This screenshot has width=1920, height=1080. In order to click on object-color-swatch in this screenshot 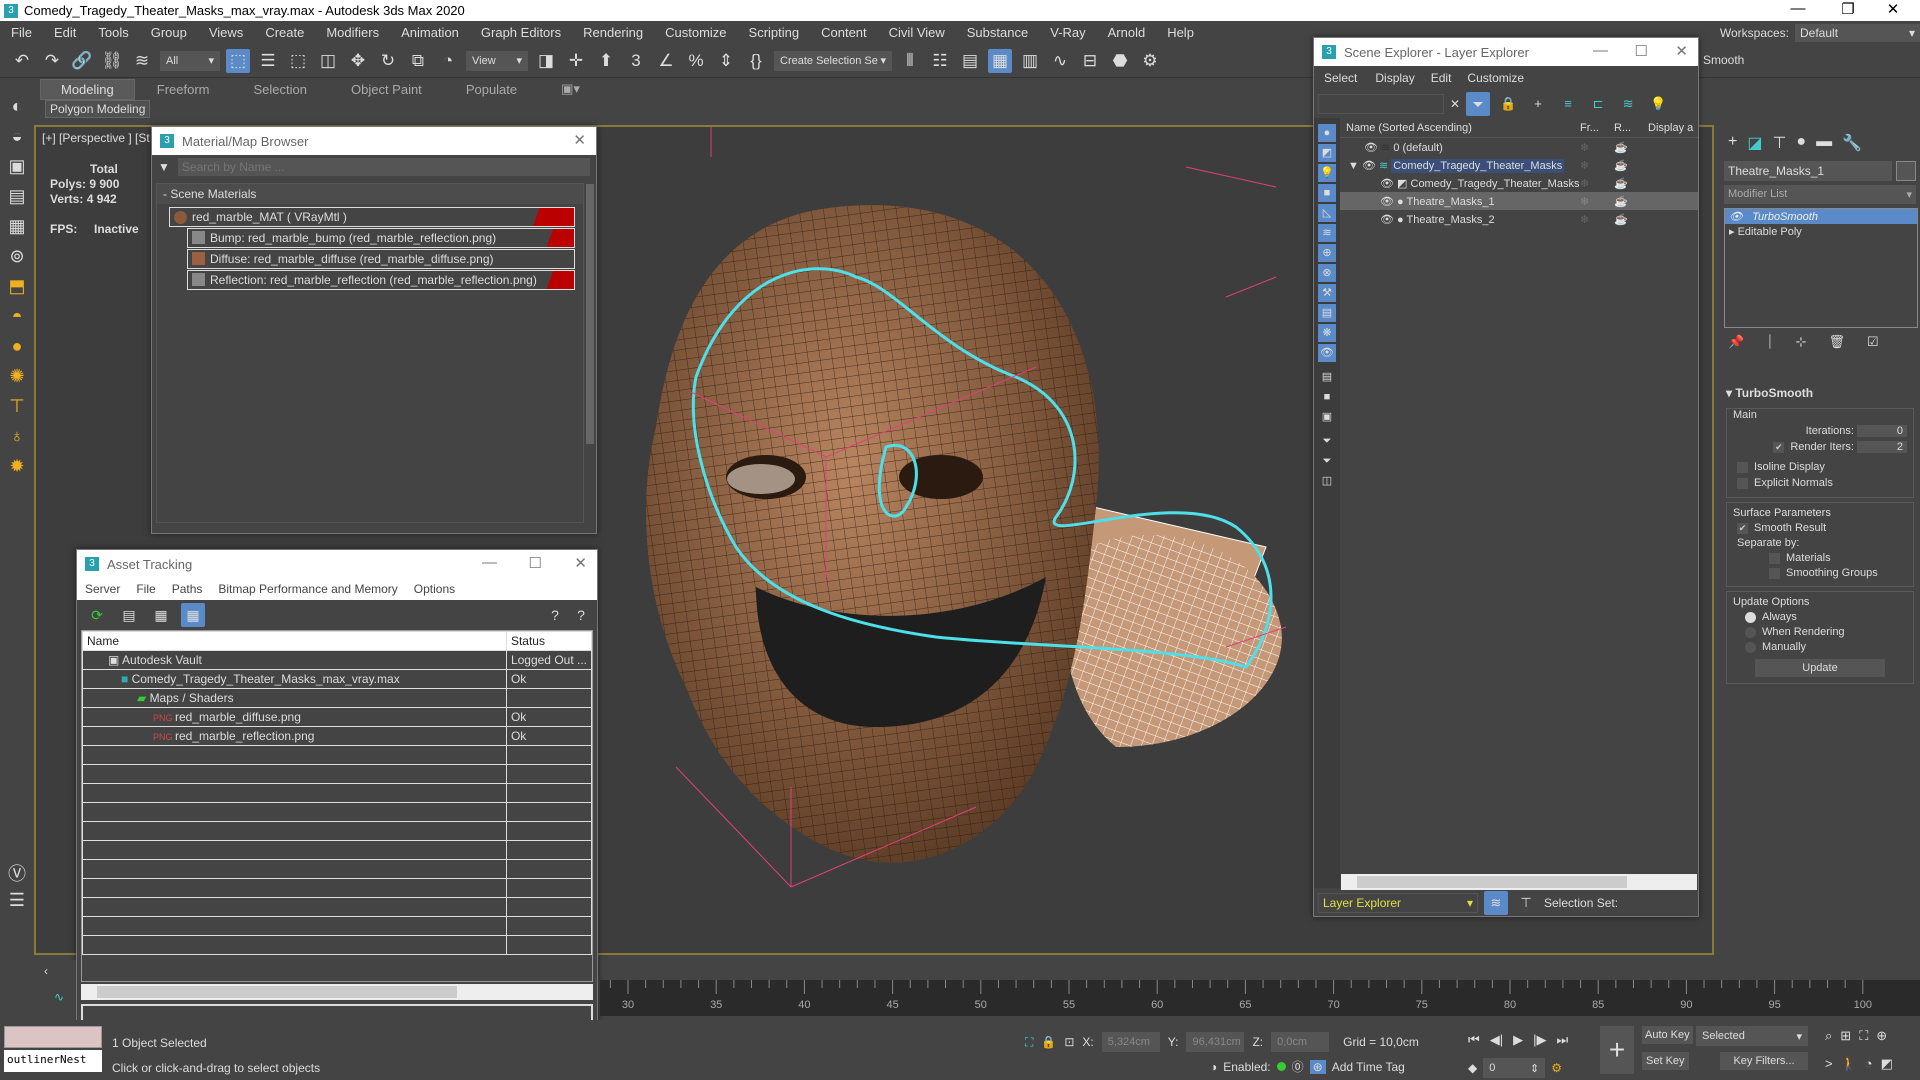, I will do `click(1906, 171)`.